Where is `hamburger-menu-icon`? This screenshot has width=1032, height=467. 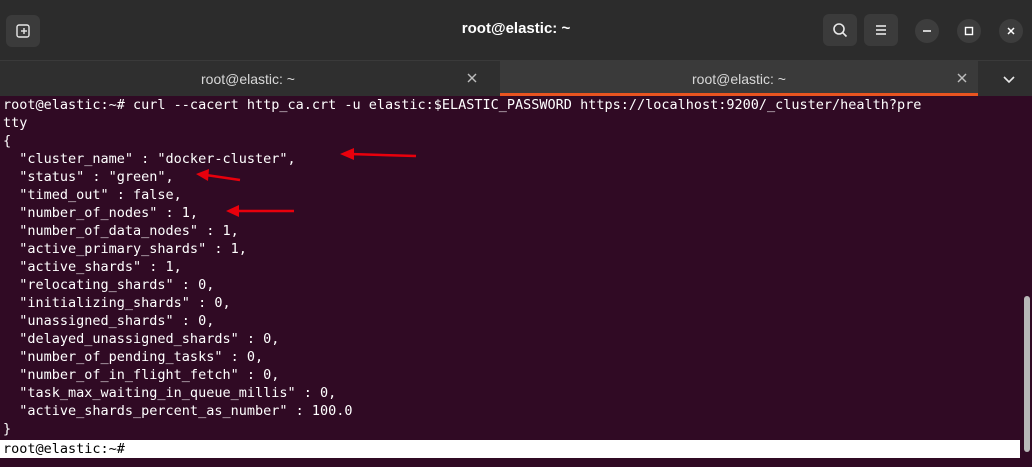
hamburger-menu-icon is located at coordinates (881, 30).